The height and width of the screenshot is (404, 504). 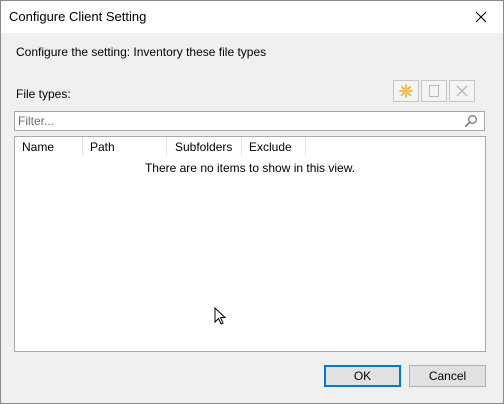 I want to click on search-icon, so click(x=471, y=121).